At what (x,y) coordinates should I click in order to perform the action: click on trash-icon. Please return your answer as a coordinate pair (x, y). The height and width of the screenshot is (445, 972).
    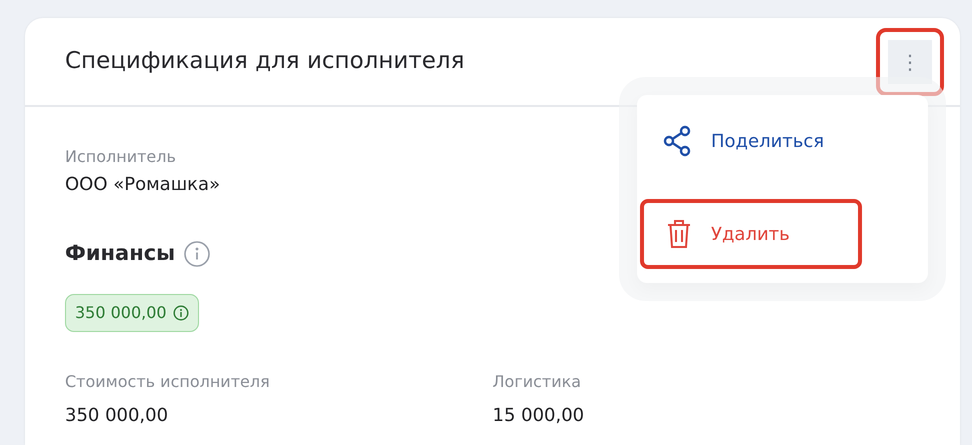
    Looking at the image, I should click on (679, 234).